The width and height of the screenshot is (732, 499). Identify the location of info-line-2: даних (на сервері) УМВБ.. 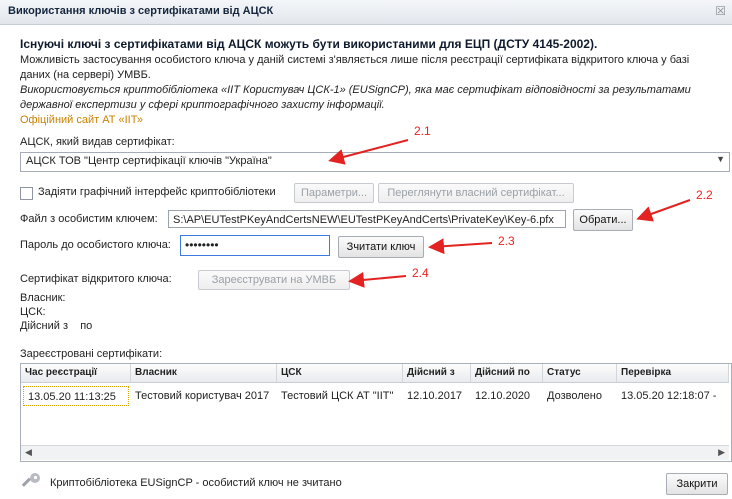
(85, 75).